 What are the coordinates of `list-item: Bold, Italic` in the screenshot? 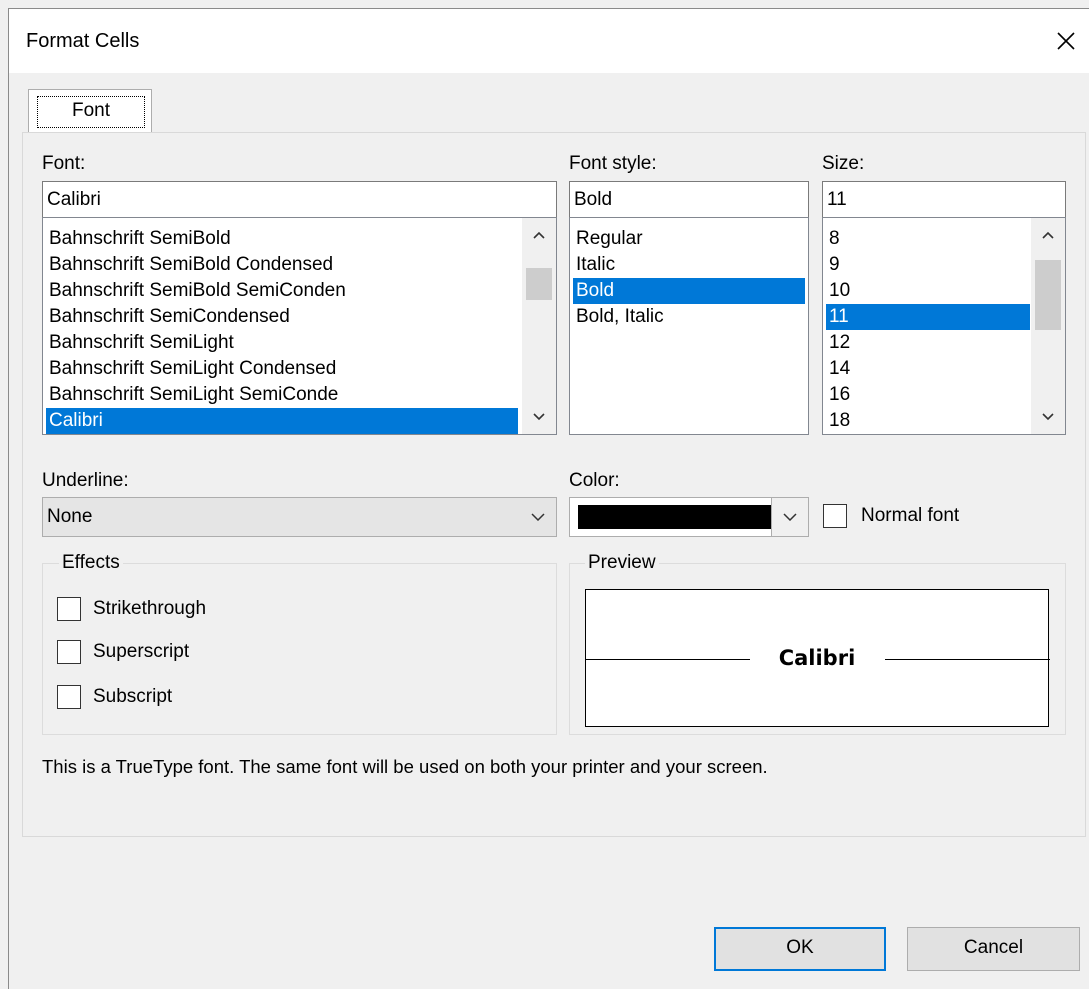 It's located at (689, 317).